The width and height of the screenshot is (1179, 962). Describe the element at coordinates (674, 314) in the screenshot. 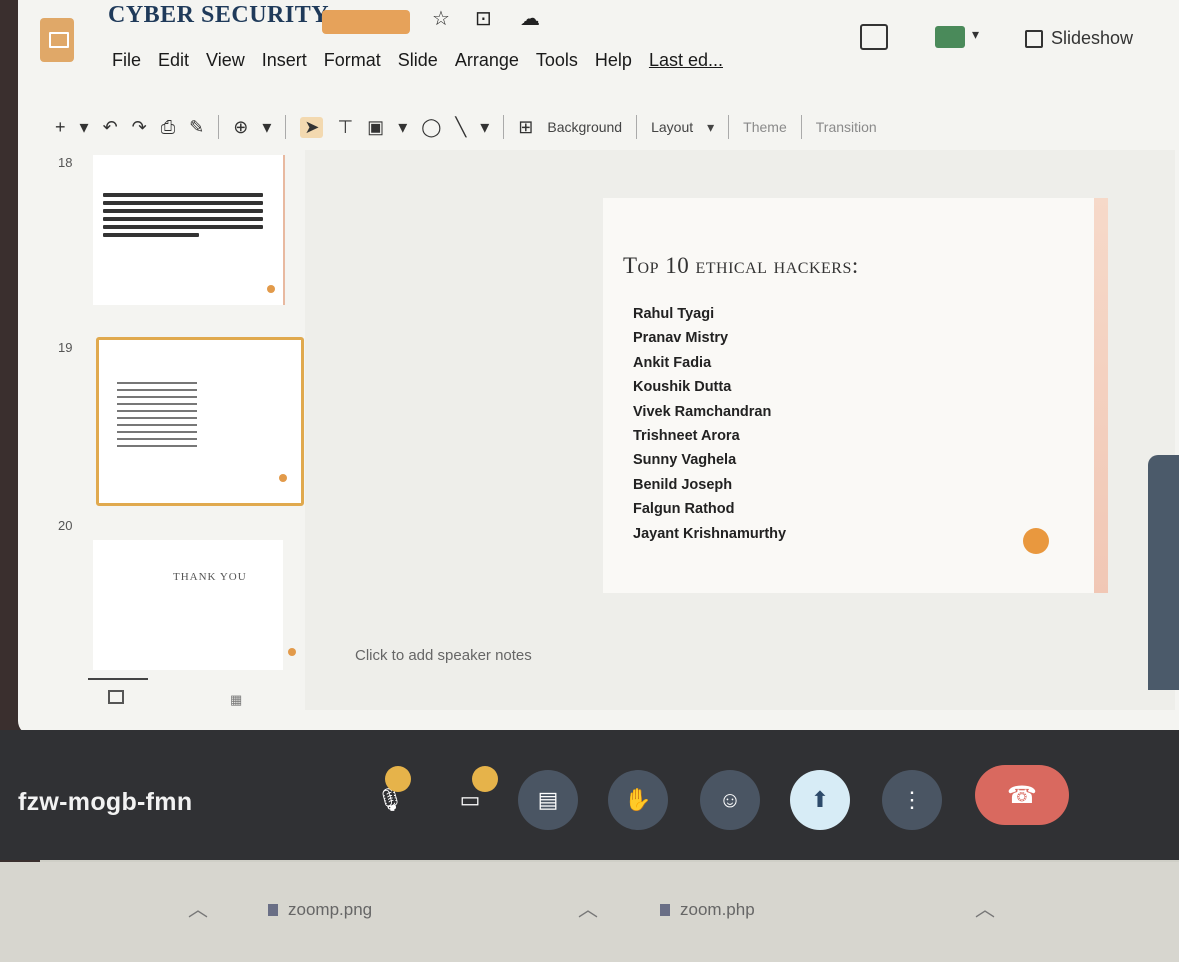

I see `list-item: Rahul Tyagi` at that location.